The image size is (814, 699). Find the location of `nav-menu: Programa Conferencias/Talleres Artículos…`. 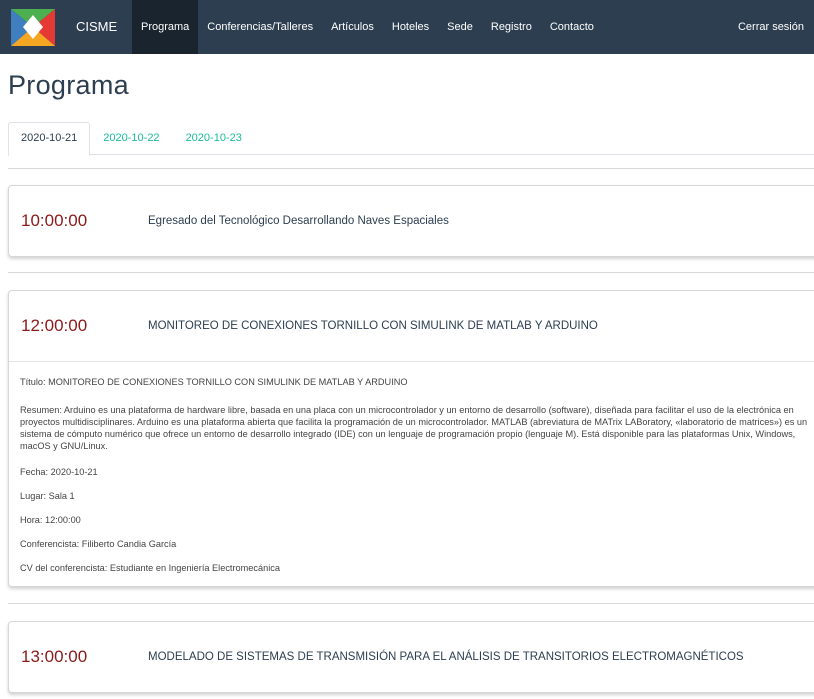

nav-menu: Programa Conferencias/Talleres Artículos… is located at coordinates (367, 27).